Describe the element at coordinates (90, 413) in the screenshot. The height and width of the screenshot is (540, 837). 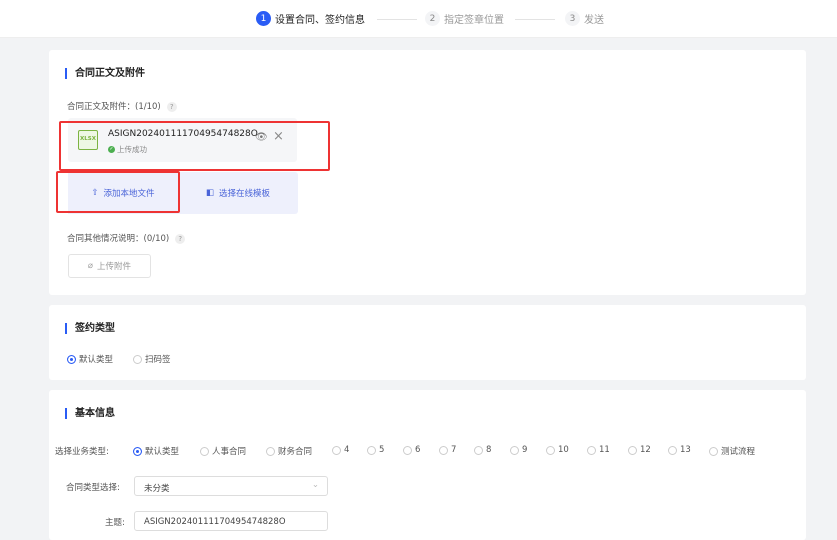
I see `section-title: 基本信息` at that location.